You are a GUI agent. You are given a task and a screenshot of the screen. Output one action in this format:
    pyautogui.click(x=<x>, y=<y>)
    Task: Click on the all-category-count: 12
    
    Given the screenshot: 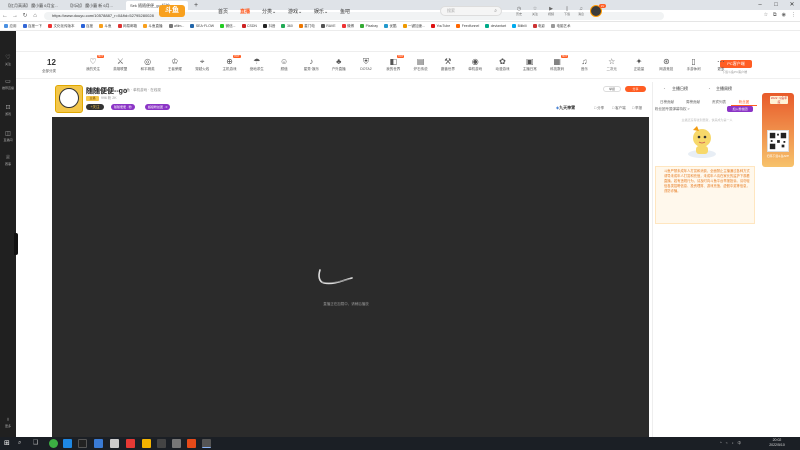 What is the action you would take?
    pyautogui.click(x=51, y=62)
    